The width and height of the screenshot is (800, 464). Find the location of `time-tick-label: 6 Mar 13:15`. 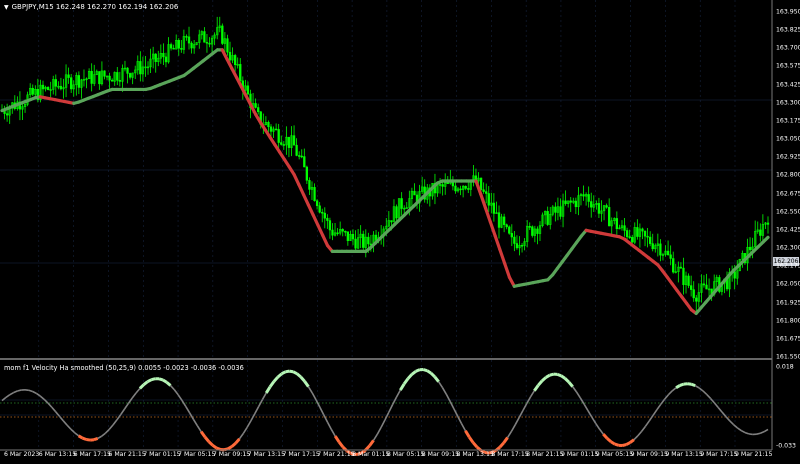

time-tick-label: 6 Mar 13:15 is located at coordinates (57, 454).